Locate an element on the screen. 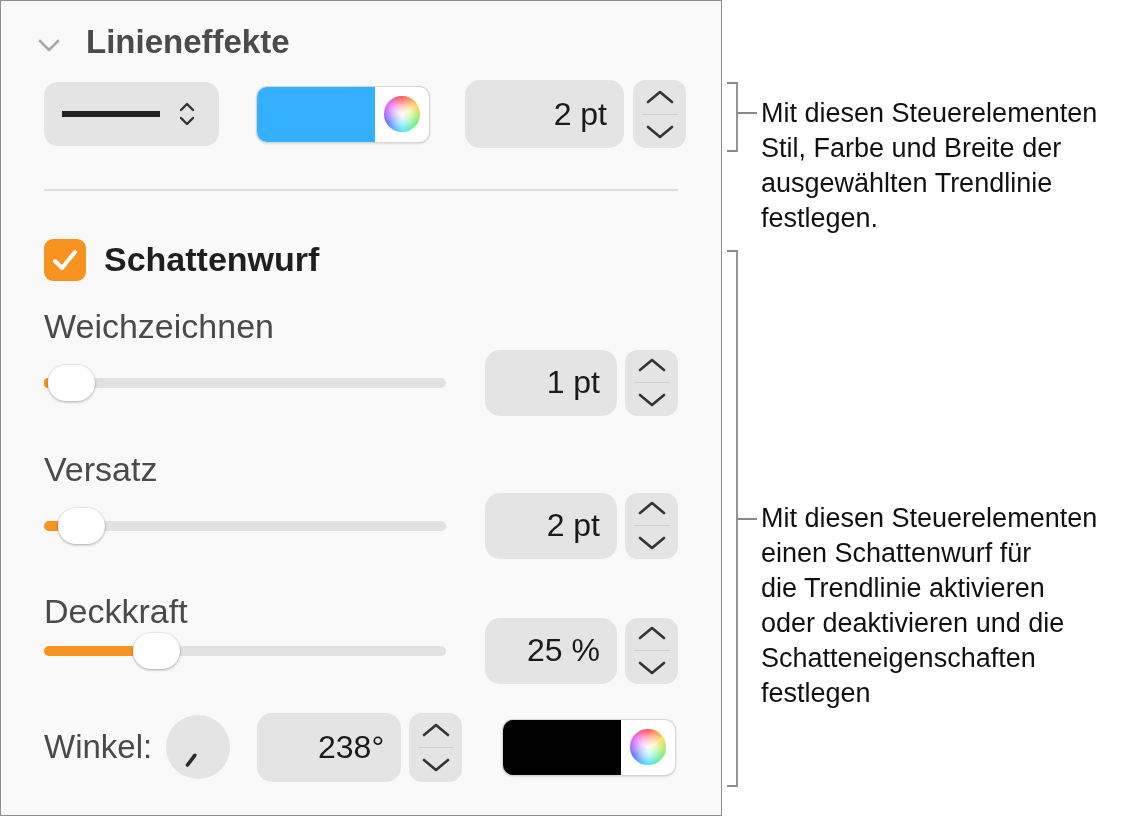 Image resolution: width=1137 pixels, height=817 pixels. chevron-icon is located at coordinates (49, 45).